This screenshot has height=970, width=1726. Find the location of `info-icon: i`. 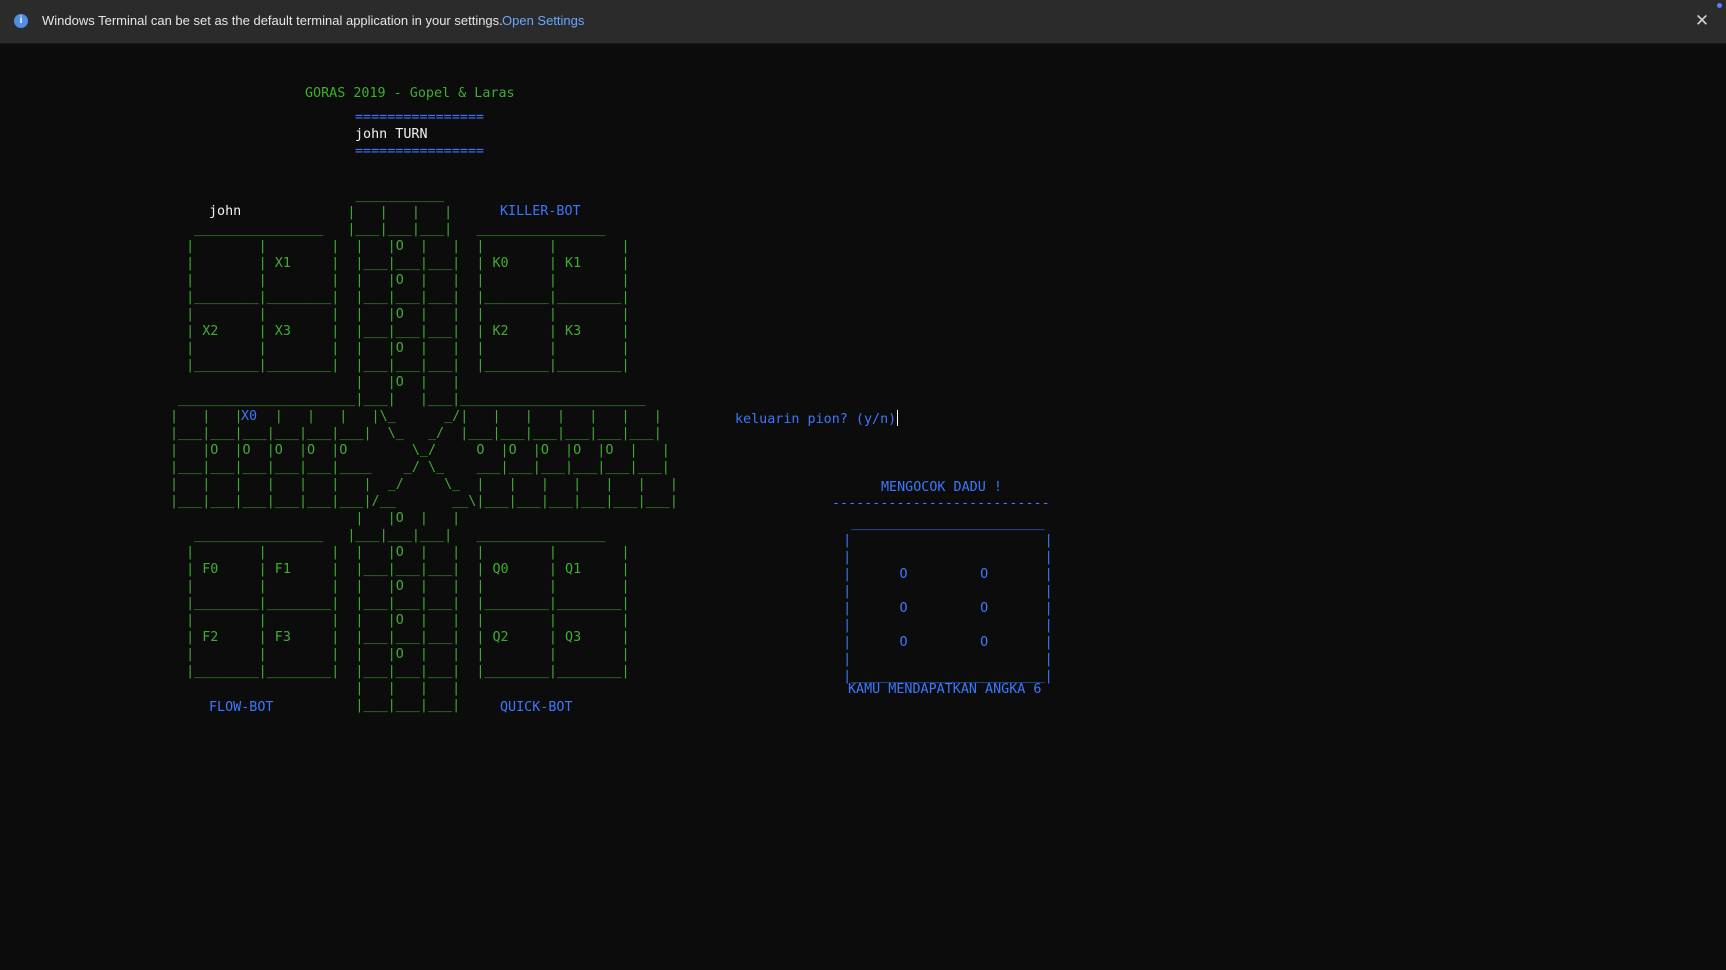

info-icon: i is located at coordinates (21, 21).